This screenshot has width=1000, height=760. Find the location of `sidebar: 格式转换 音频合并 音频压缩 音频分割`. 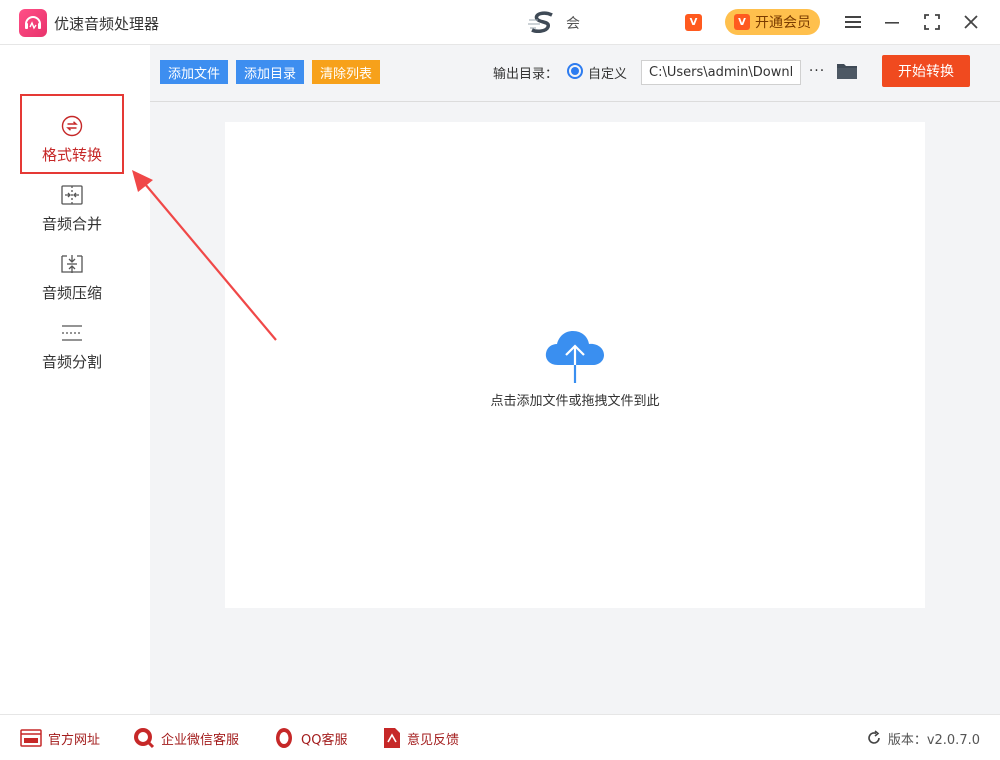

sidebar: 格式转换 音频合并 音频压缩 音频分割 is located at coordinates (75, 379).